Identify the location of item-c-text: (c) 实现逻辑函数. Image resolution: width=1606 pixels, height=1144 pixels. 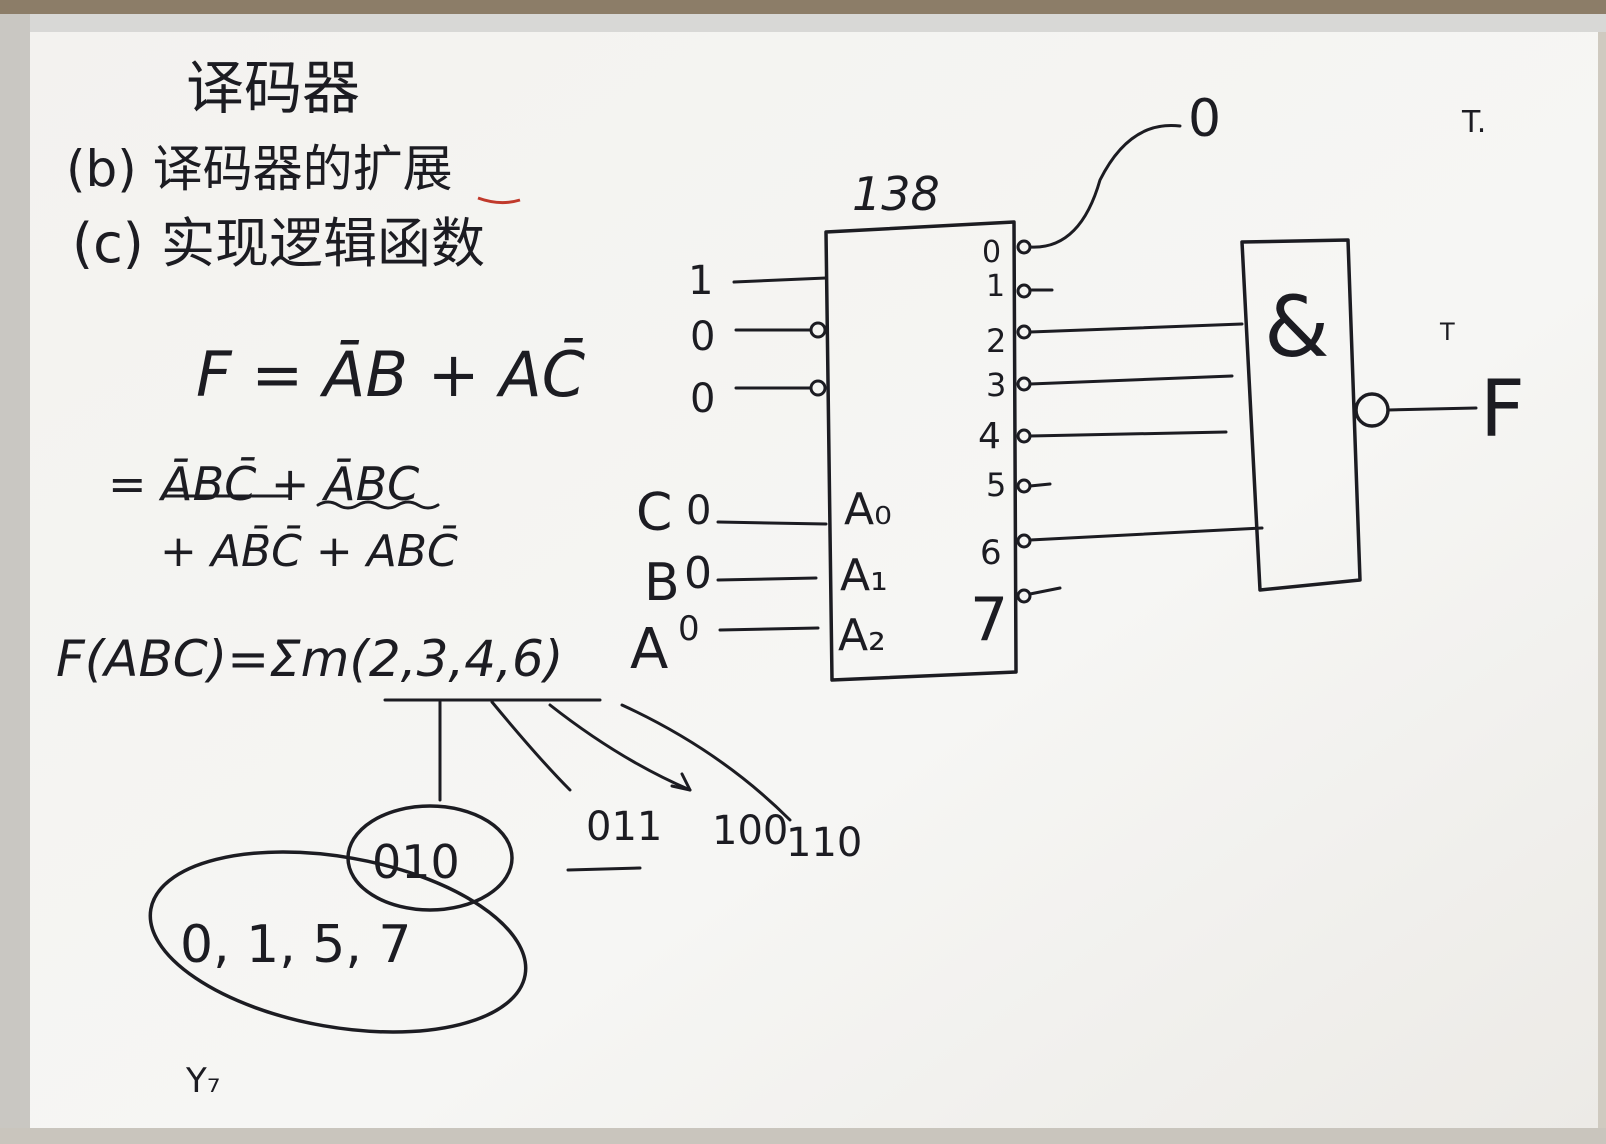
(278, 243).